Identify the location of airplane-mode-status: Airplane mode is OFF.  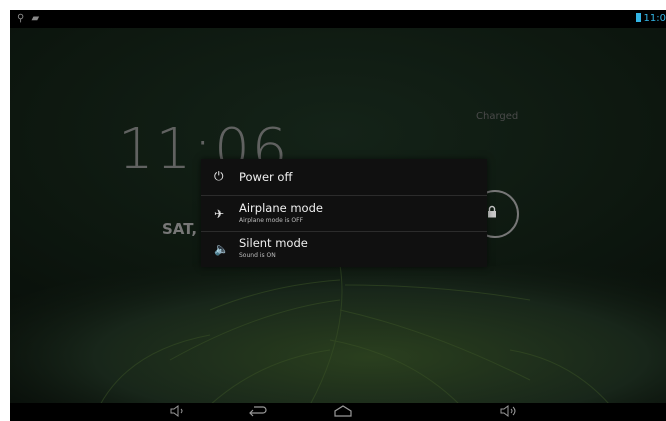
(271, 220).